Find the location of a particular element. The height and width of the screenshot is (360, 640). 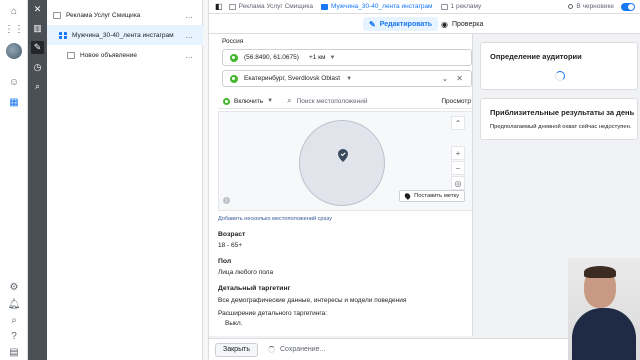

table-icon: ▦ is located at coordinates (14, 102).